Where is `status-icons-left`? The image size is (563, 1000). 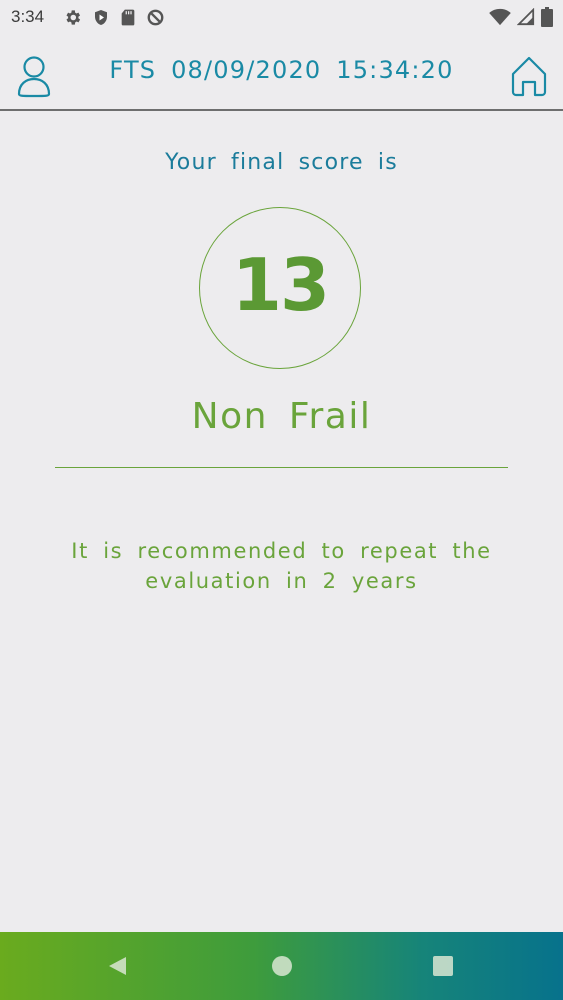 status-icons-left is located at coordinates (114, 17).